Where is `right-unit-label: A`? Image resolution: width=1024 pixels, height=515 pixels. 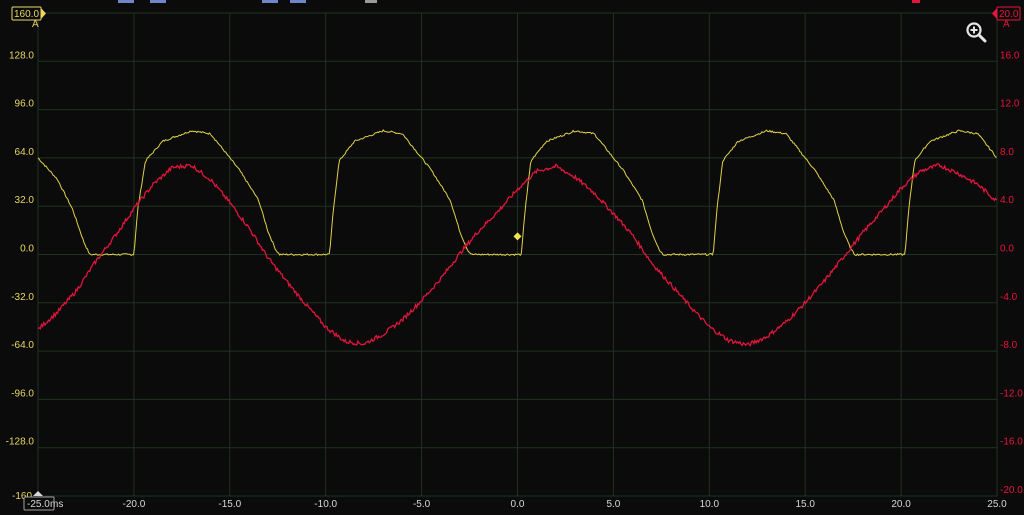
right-unit-label: A is located at coordinates (1006, 24).